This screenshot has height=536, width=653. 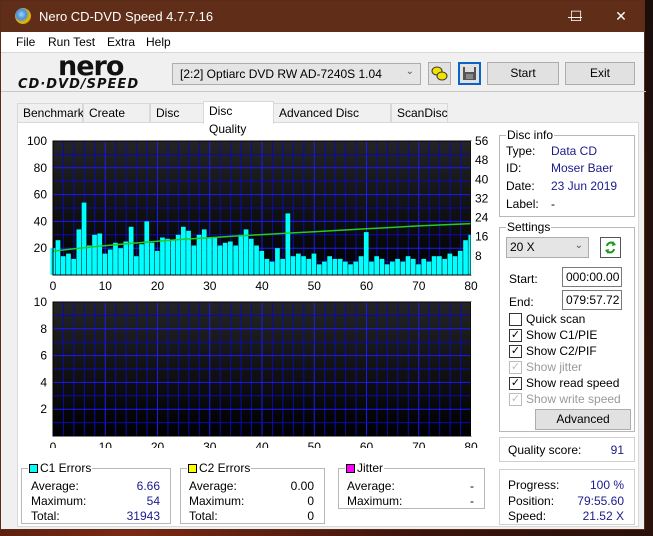 I want to click on menu-file: File, so click(x=25, y=42).